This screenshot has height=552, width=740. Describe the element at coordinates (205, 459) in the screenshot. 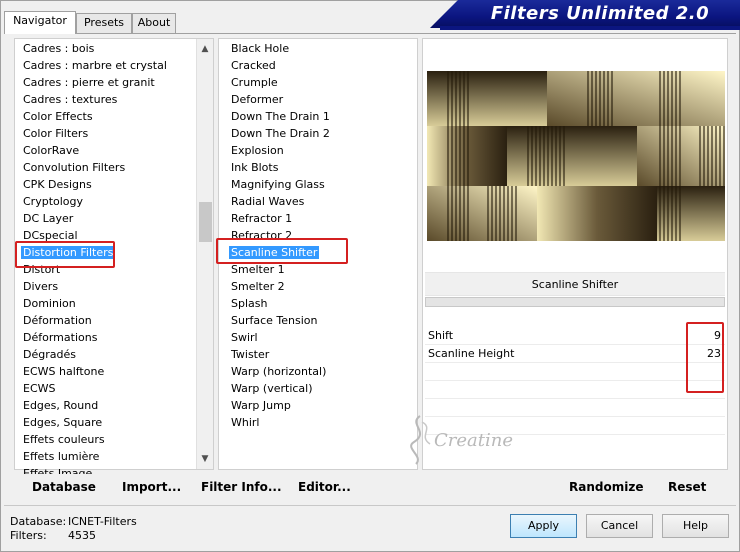

I see `scroll-down-arrow-icon: ▼` at that location.